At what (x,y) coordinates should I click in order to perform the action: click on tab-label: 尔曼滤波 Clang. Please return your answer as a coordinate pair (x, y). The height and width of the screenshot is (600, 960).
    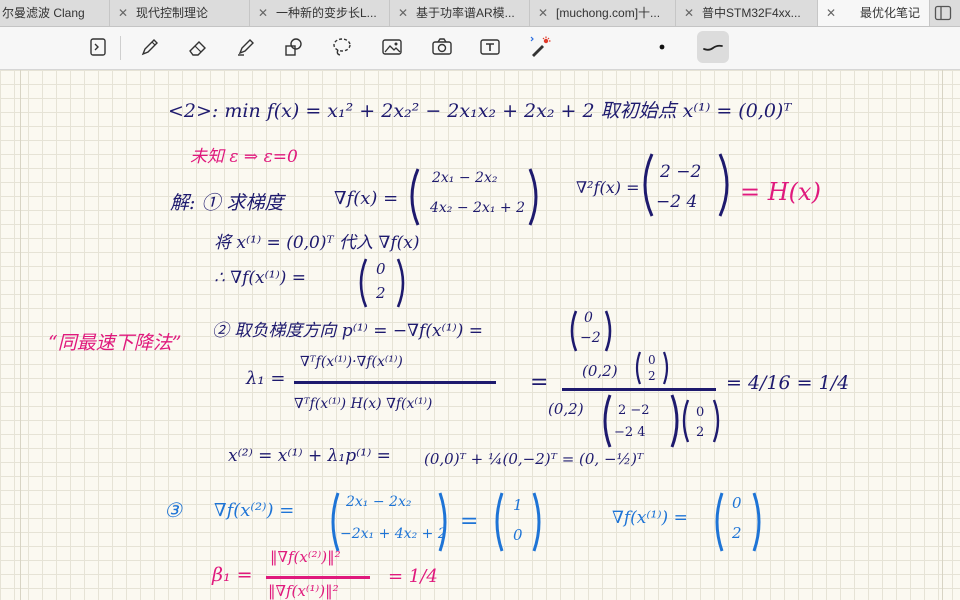
    Looking at the image, I should click on (43, 13).